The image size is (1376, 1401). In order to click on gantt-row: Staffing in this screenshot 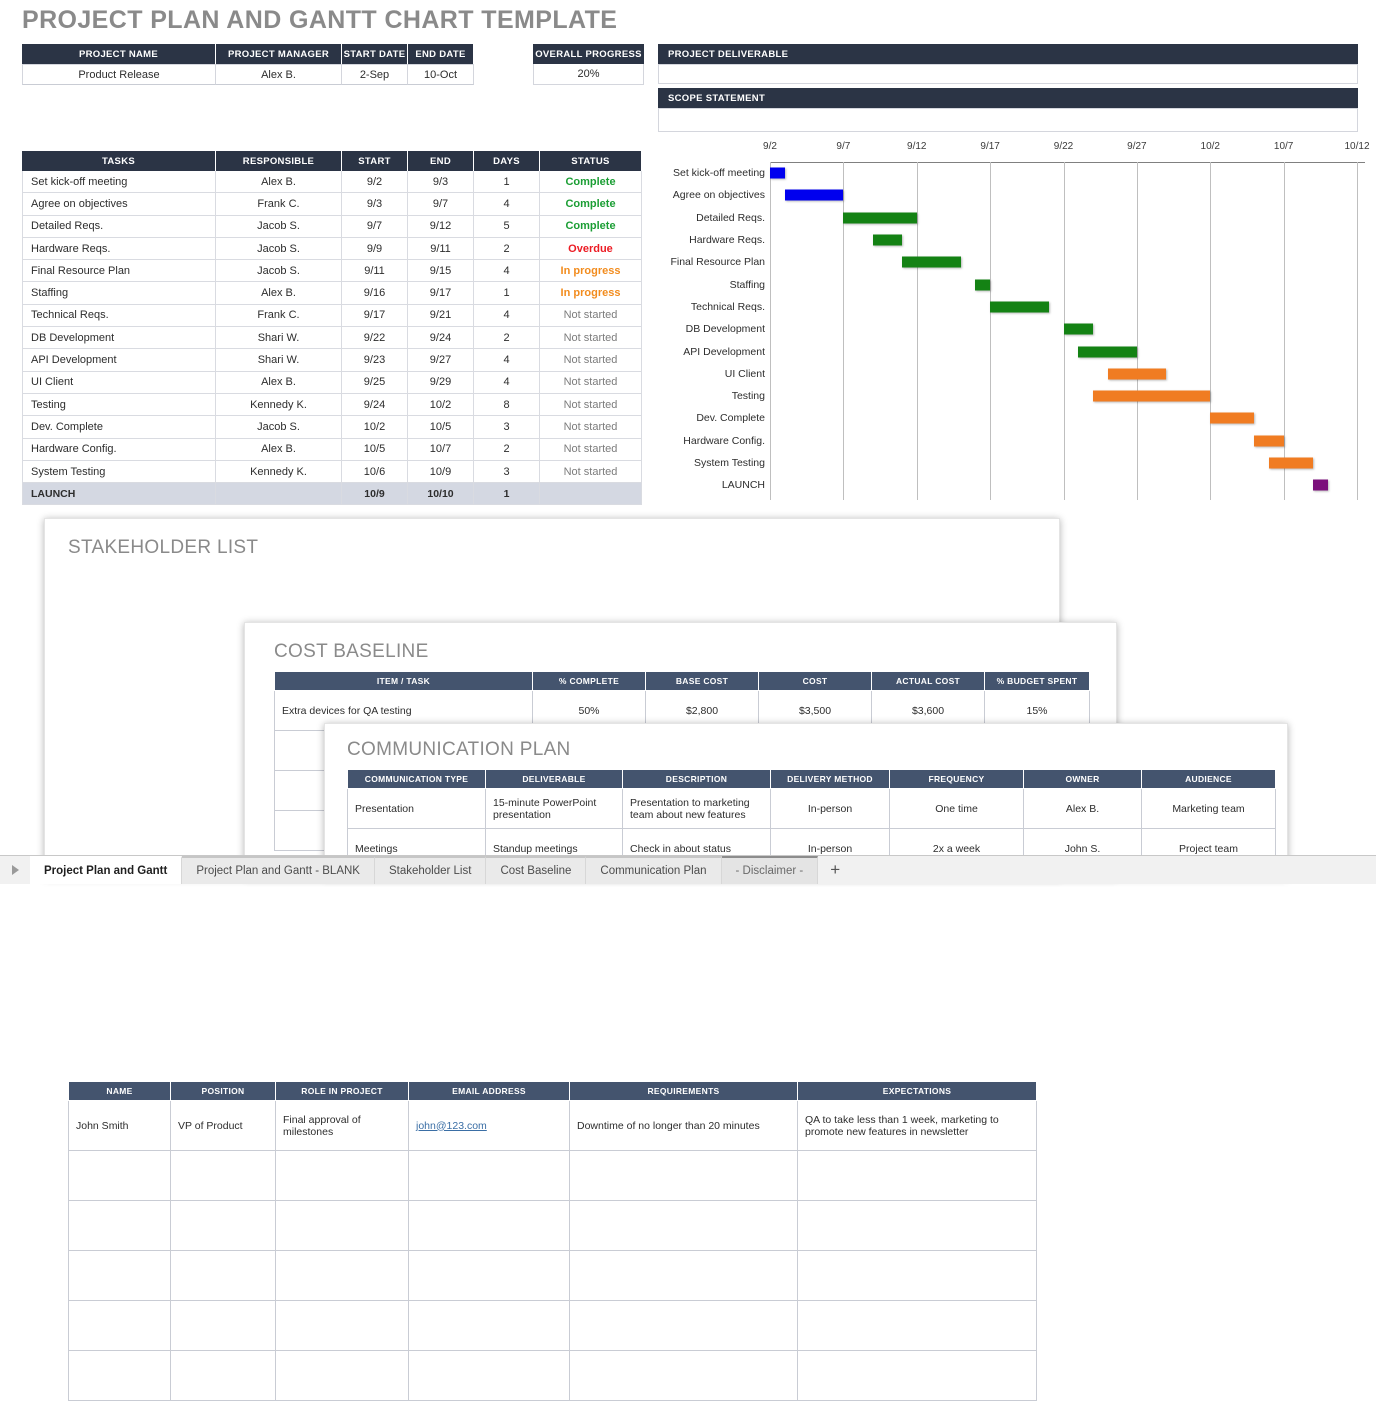, I will do `click(1010, 285)`.